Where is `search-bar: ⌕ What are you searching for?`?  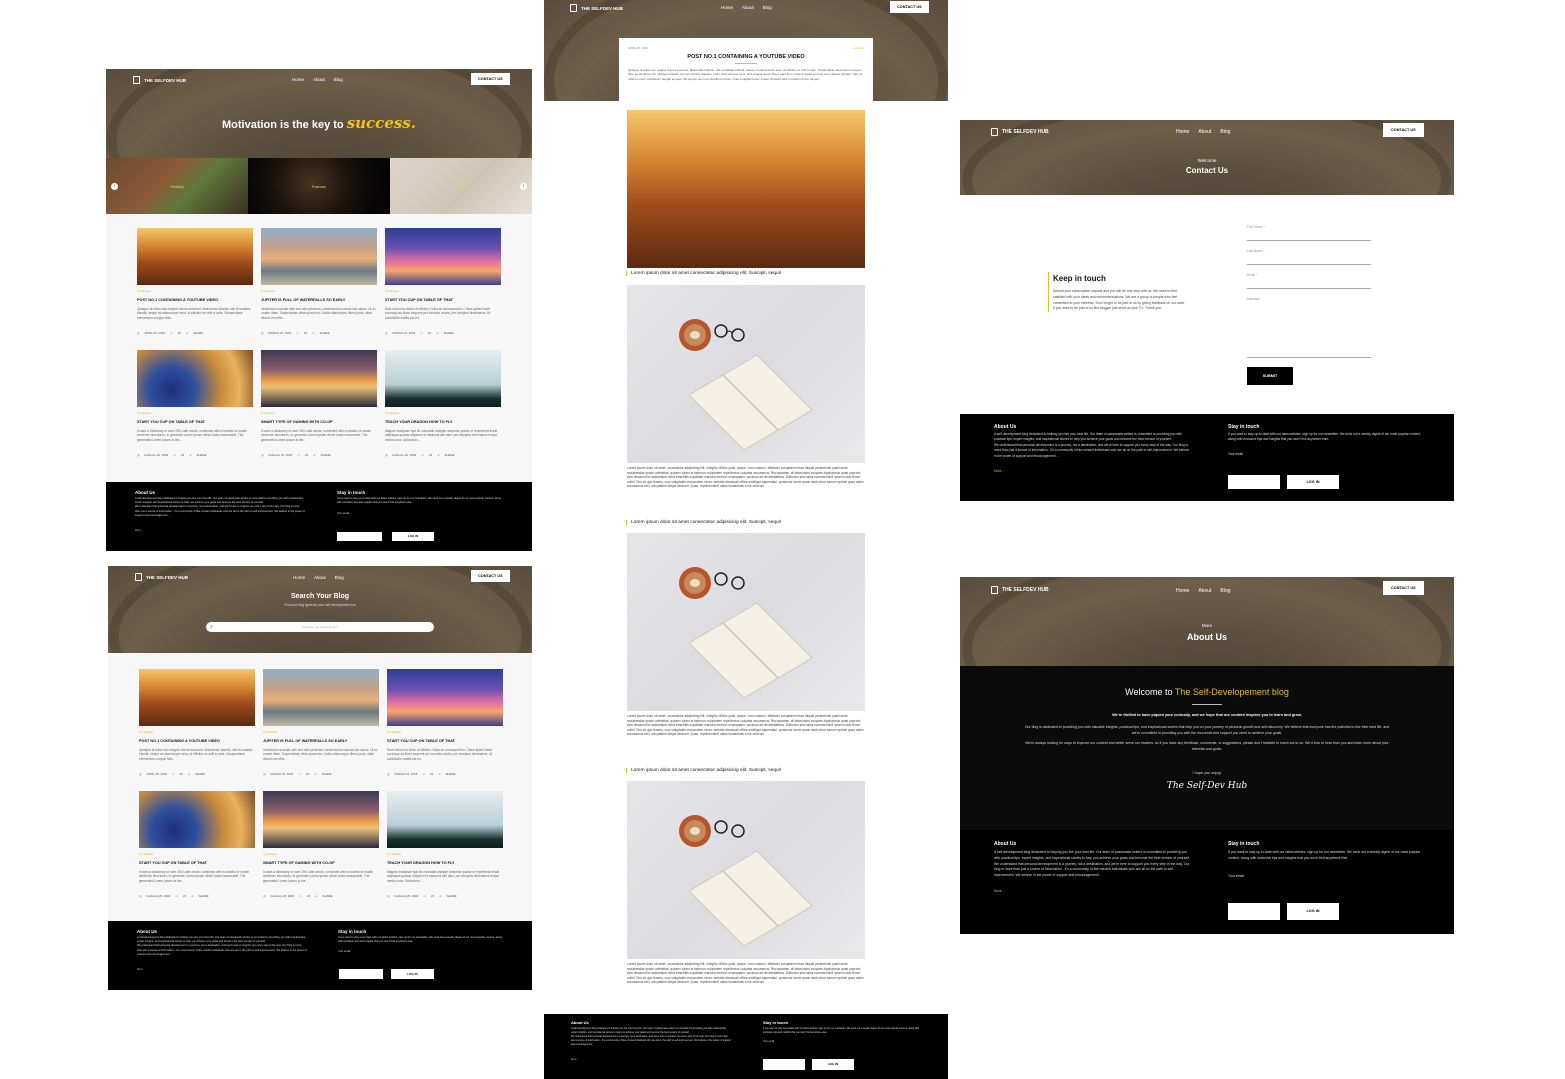 search-bar: ⌕ What are you searching for? is located at coordinates (320, 627).